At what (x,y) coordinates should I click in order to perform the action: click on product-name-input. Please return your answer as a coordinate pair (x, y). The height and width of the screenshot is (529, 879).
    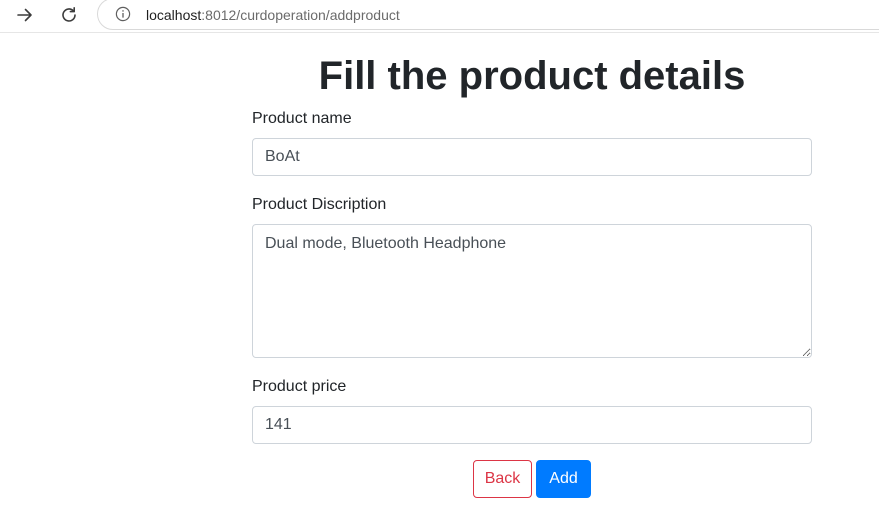
    Looking at the image, I should click on (532, 157).